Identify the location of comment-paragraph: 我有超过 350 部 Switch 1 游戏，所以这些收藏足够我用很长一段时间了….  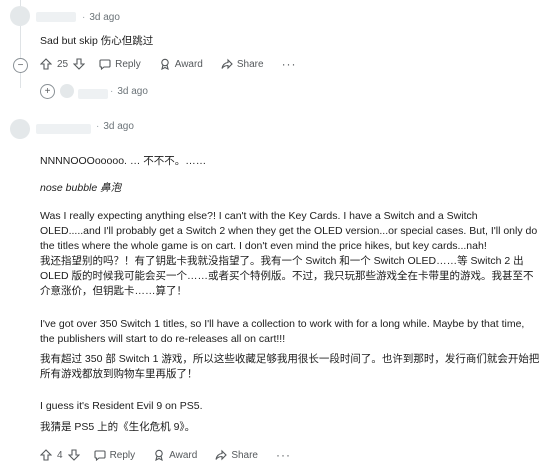
(290, 366).